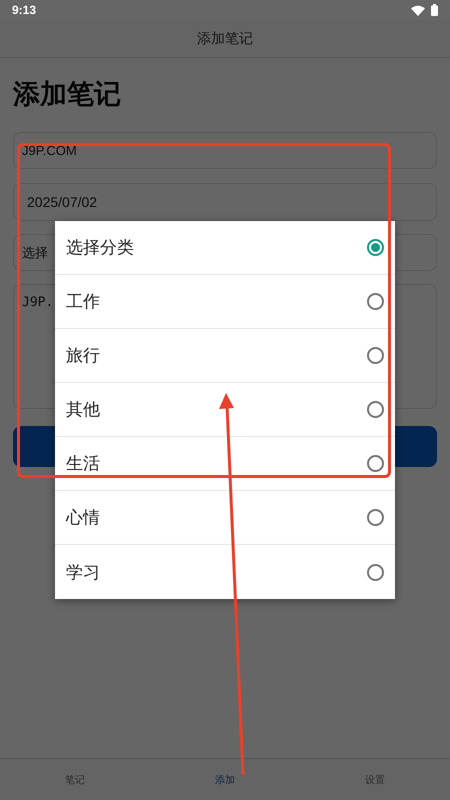 This screenshot has width=450, height=800. I want to click on category-option: 生活, so click(225, 464).